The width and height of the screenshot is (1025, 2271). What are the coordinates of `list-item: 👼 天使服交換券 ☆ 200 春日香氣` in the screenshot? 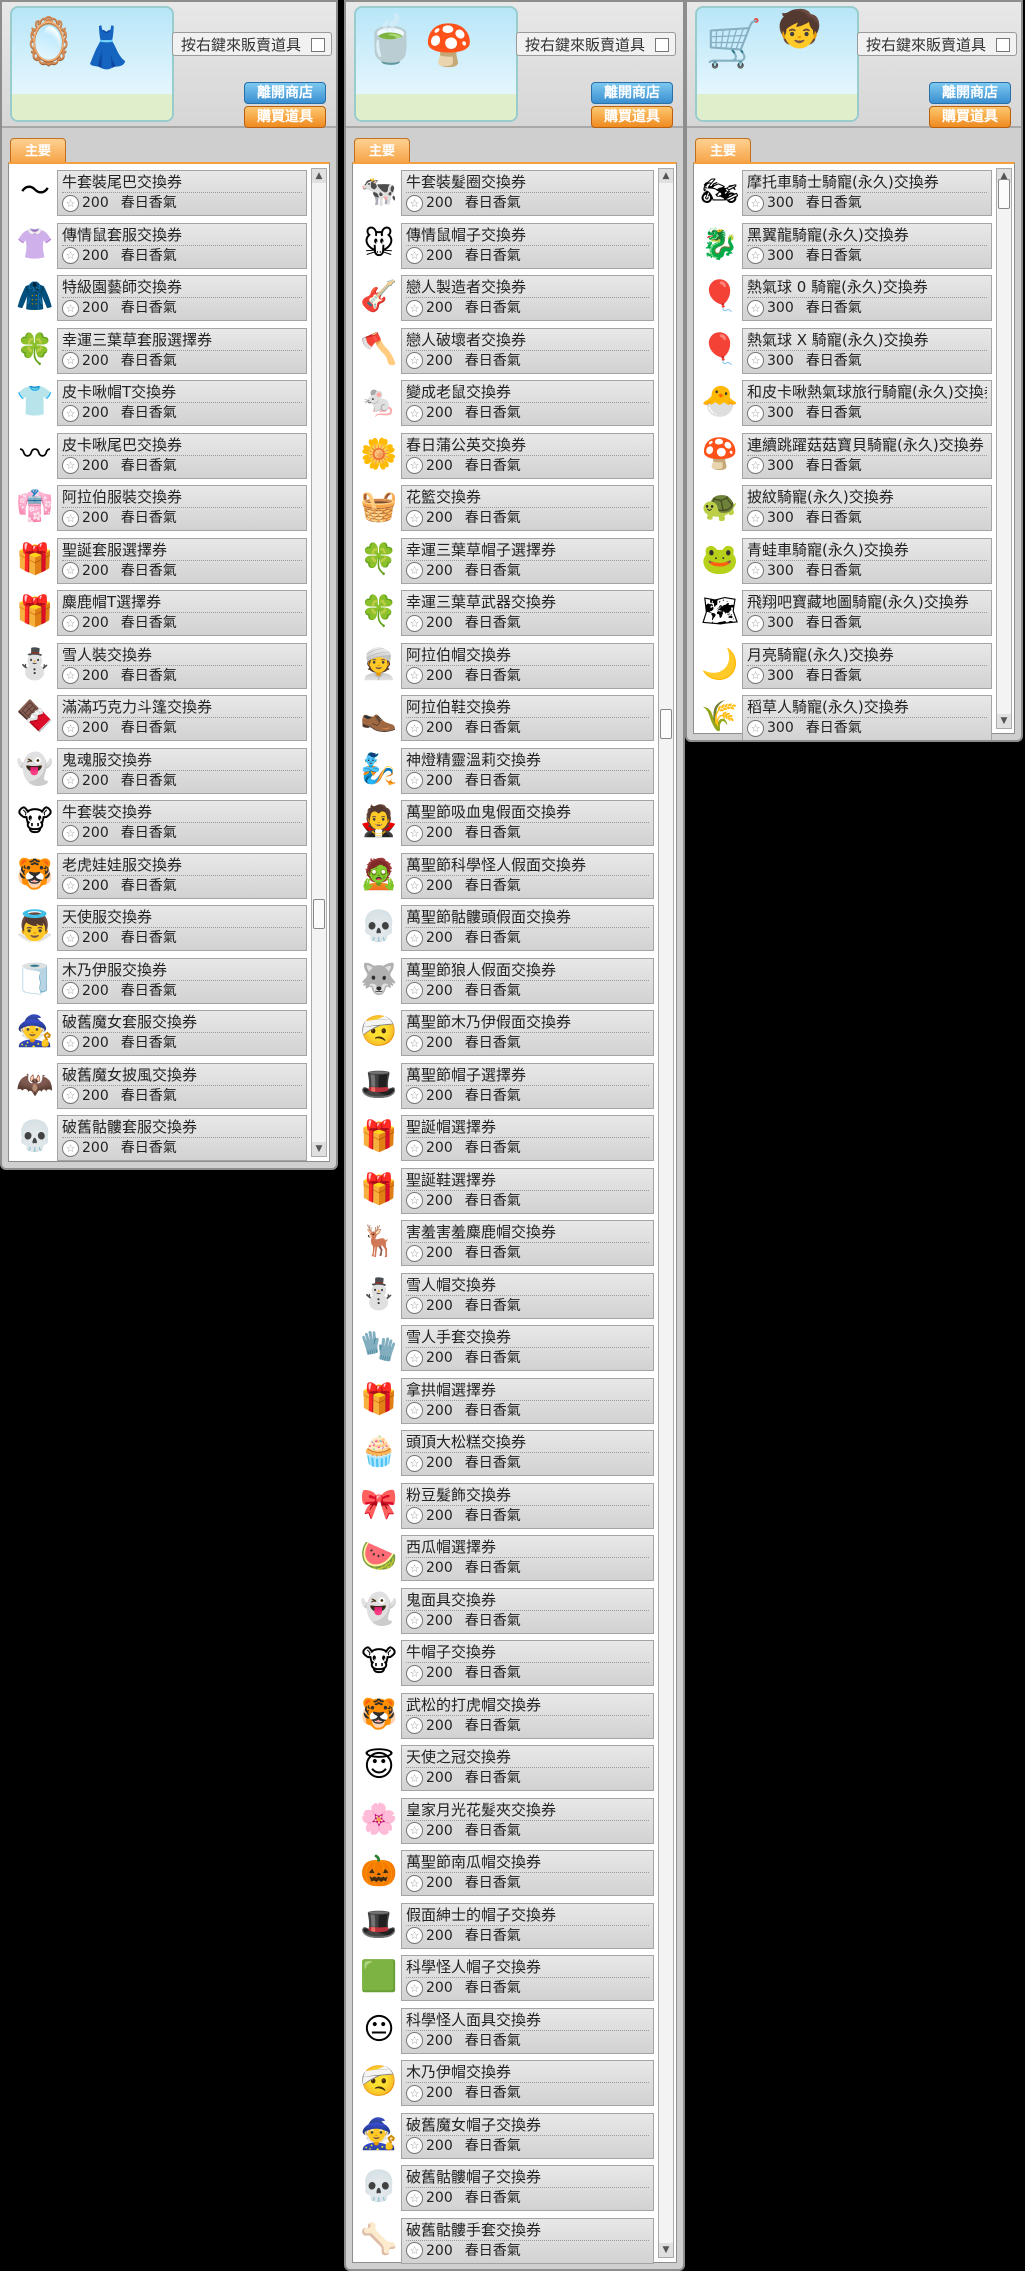 It's located at (160, 927).